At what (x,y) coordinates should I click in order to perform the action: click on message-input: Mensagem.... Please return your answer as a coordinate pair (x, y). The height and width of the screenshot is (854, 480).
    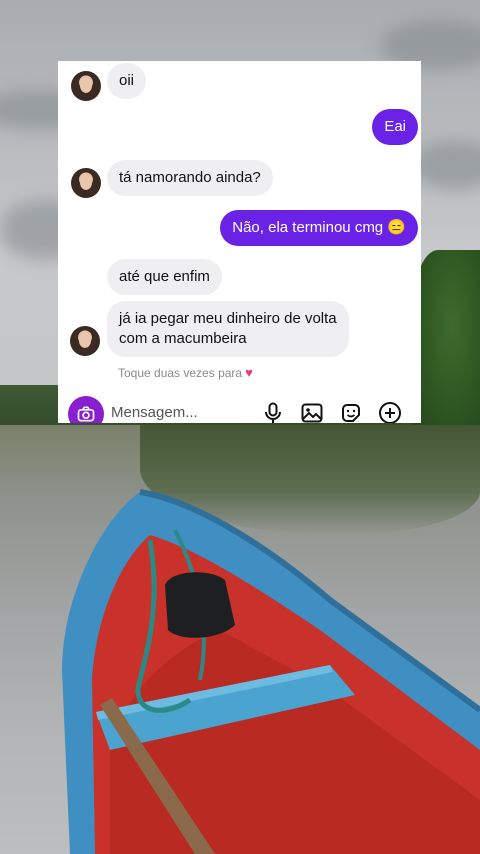
    Looking at the image, I should click on (154, 412).